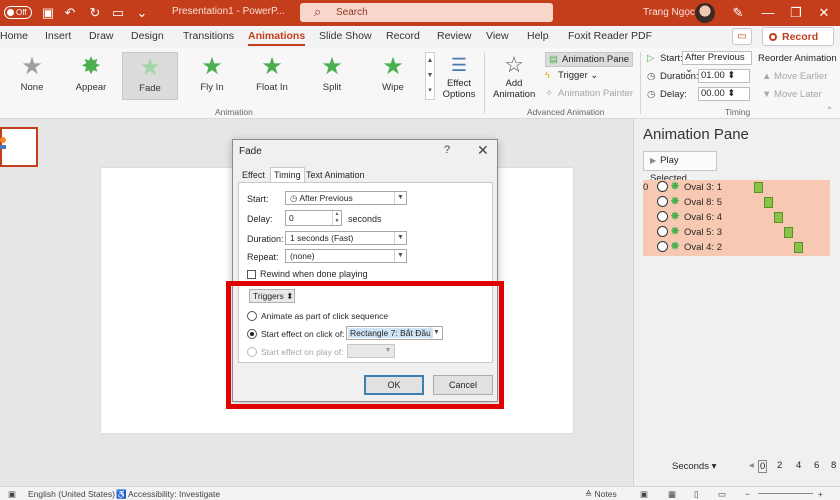 Image resolution: width=840 pixels, height=500 pixels. What do you see at coordinates (19, 147) in the screenshot?
I see `slide-thumbnail` at bounding box center [19, 147].